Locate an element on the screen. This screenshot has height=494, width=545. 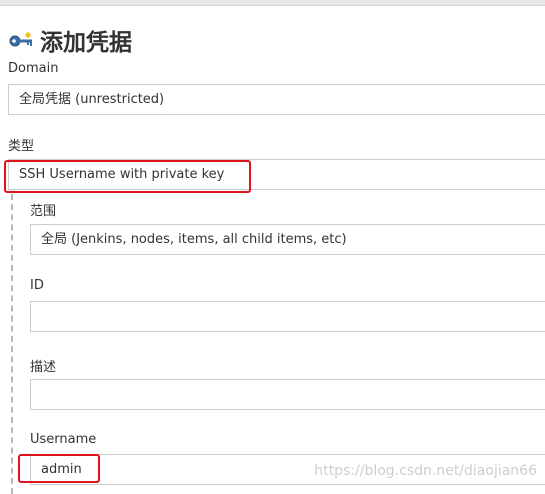
page-header: 添加凭据 is located at coordinates (70, 40).